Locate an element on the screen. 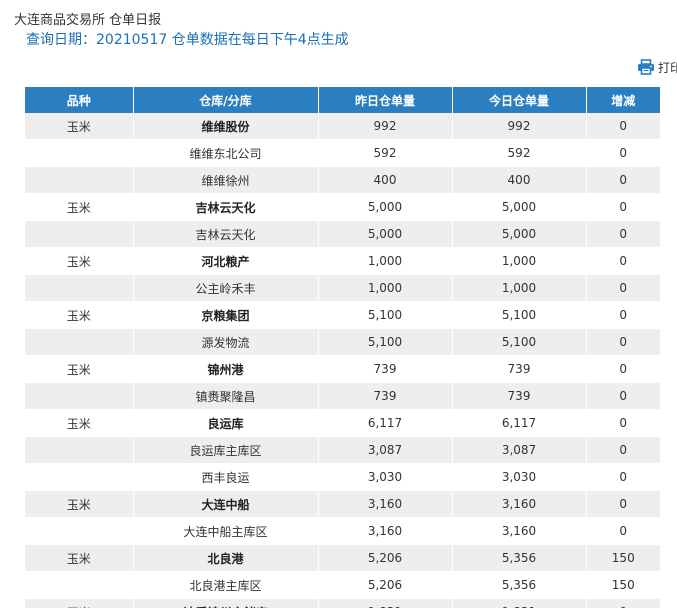  table-row: 良运库主库区 3,087 3,087 0 is located at coordinates (342, 450).